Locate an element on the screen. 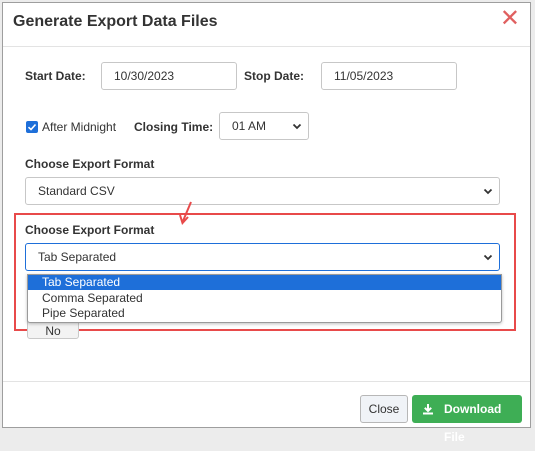 The height and width of the screenshot is (451, 535). dialog-footer: Close Download File is located at coordinates (266, 412).